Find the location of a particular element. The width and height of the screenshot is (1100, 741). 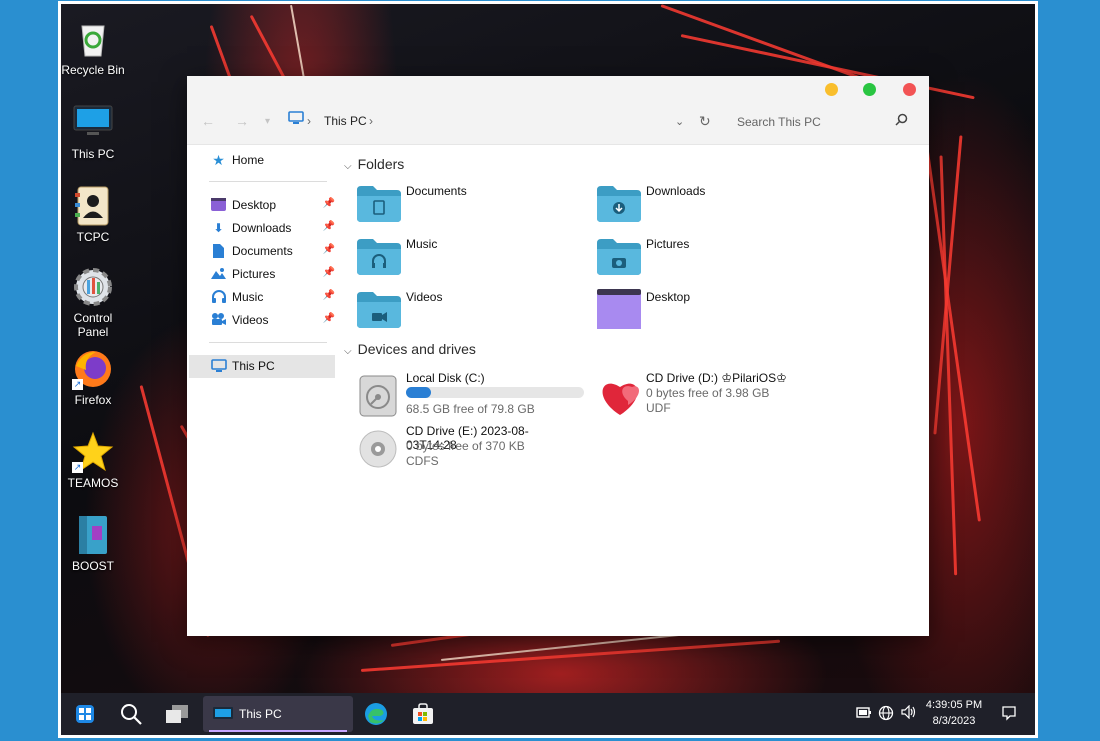

contact-book-icon is located at coordinates (93, 206).